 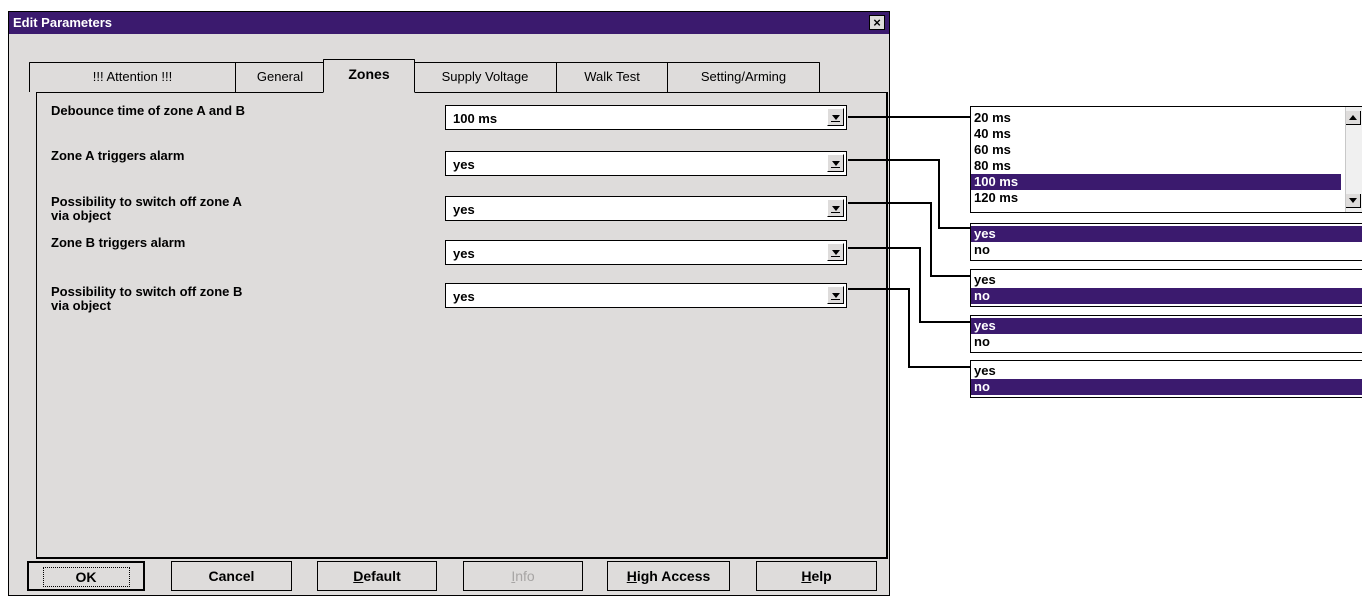 I want to click on tab-zones: Zones, so click(x=369, y=76).